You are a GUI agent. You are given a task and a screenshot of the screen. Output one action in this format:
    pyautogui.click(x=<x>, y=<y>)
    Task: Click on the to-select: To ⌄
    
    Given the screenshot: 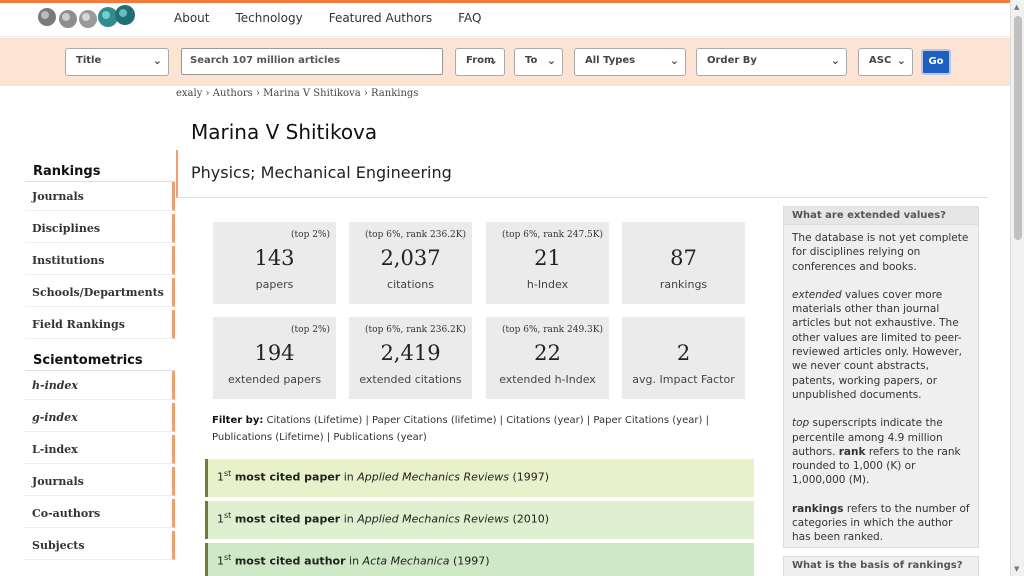 What is the action you would take?
    pyautogui.click(x=538, y=62)
    